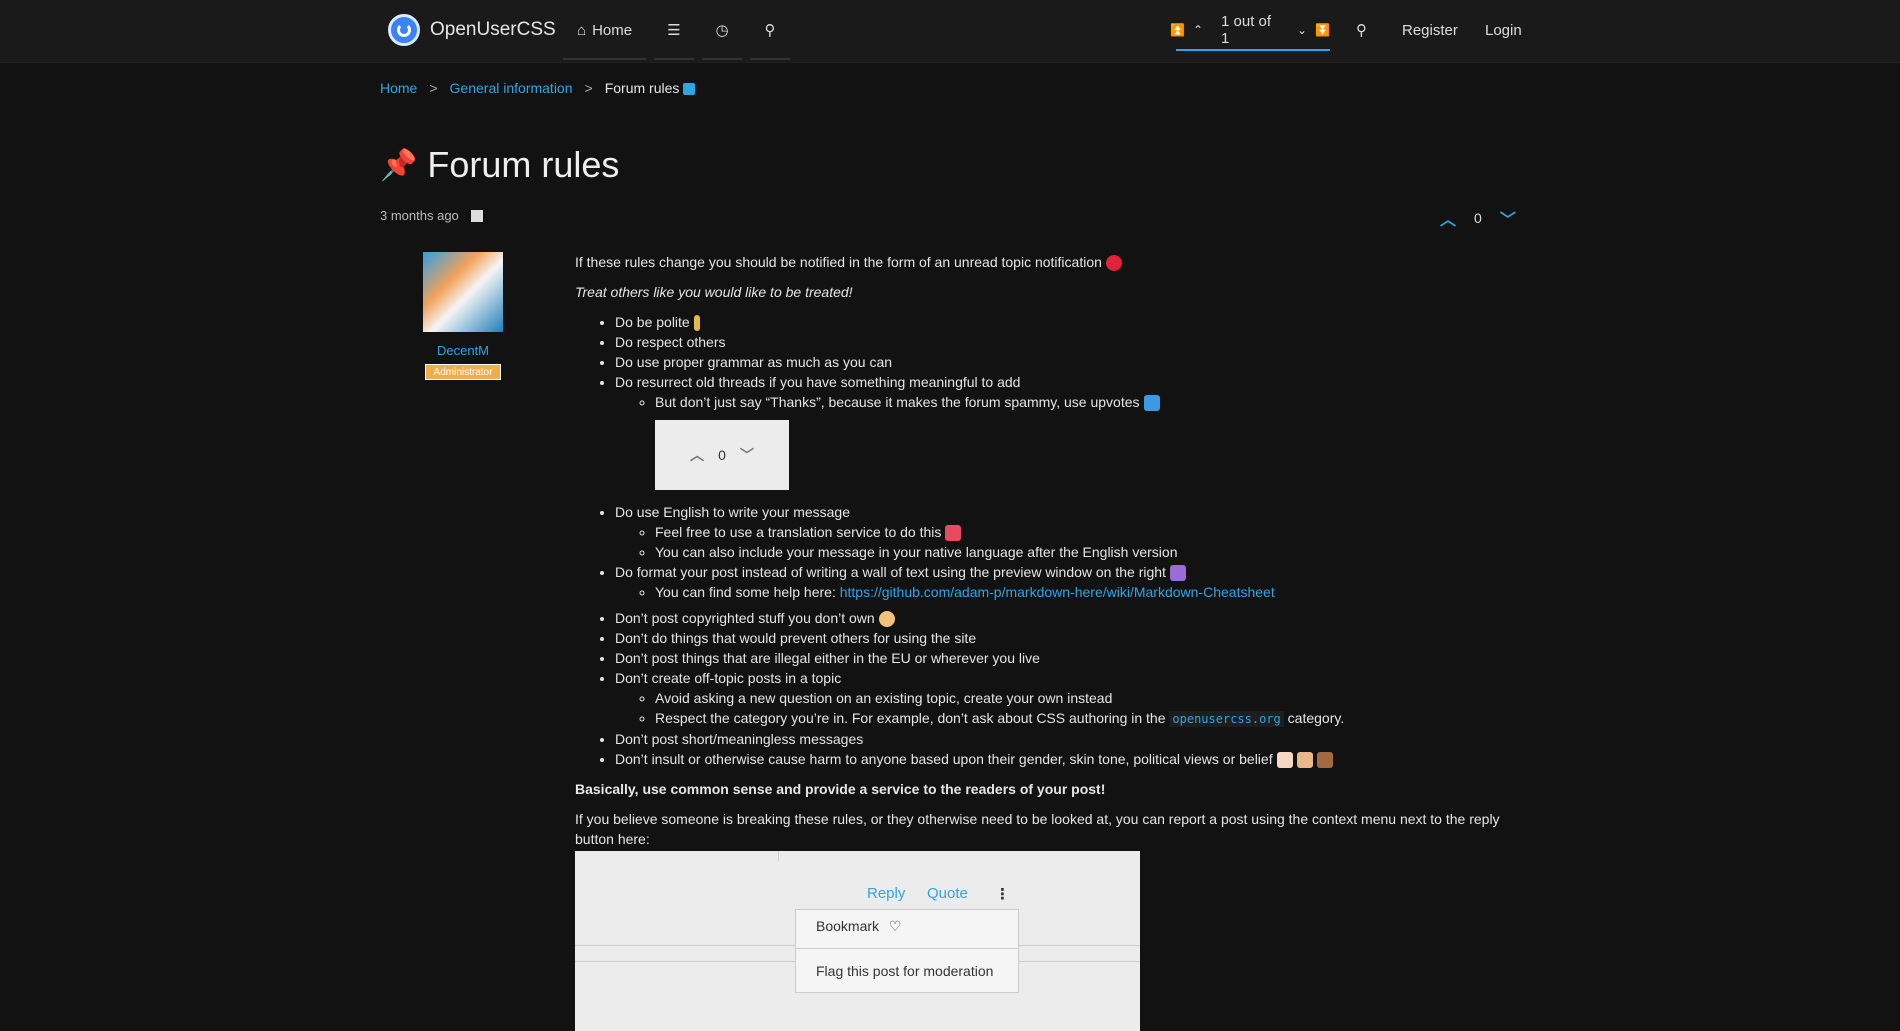  I want to click on list-item: Don’t post short/meaningless messages, so click(1065, 739).